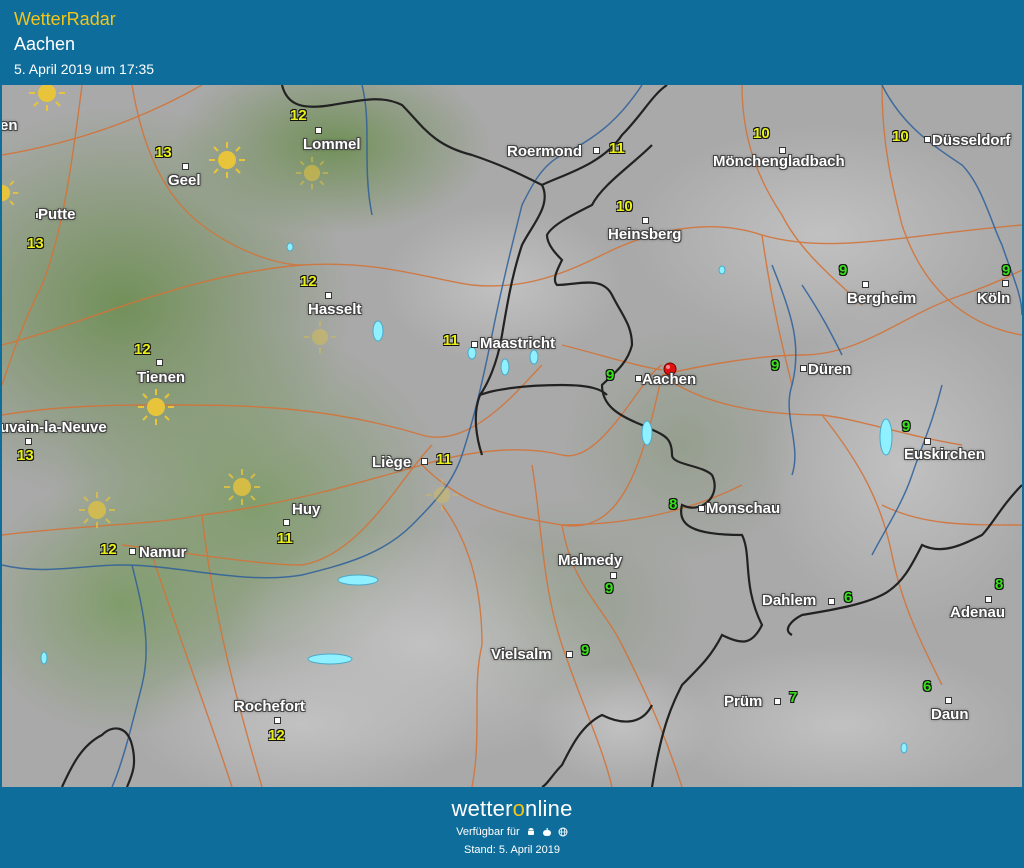  I want to click on town-adenau: Adenau, so click(977, 612).